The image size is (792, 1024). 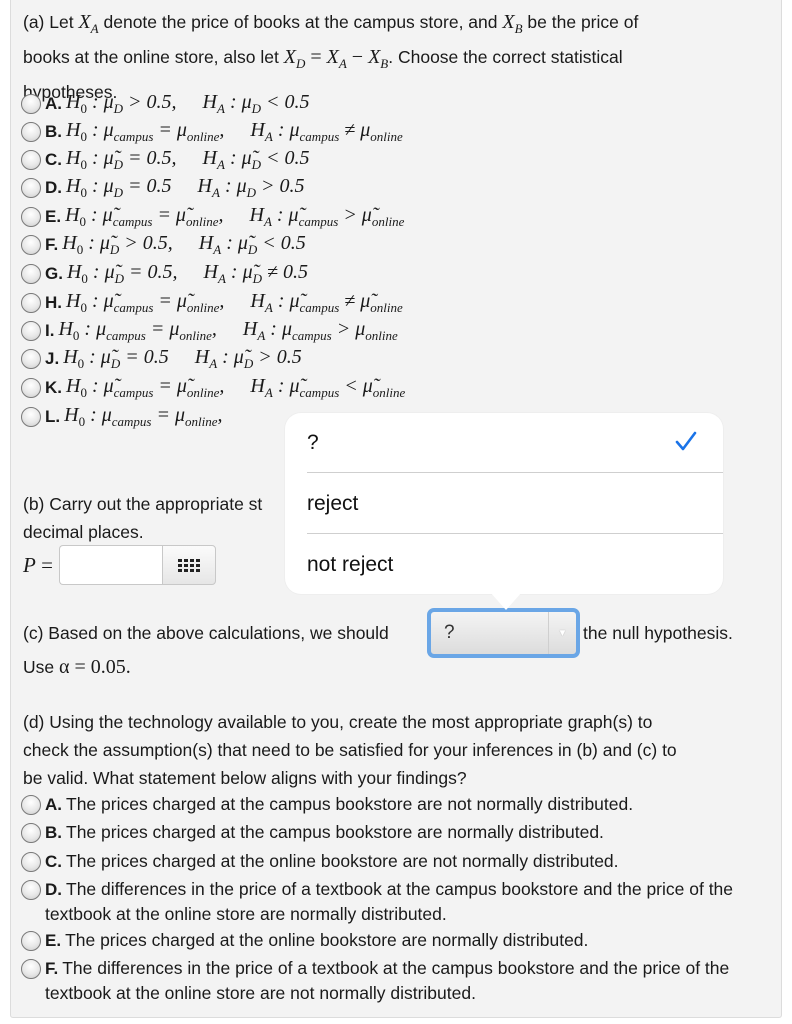 I want to click on p-label: P =, so click(x=38, y=564).